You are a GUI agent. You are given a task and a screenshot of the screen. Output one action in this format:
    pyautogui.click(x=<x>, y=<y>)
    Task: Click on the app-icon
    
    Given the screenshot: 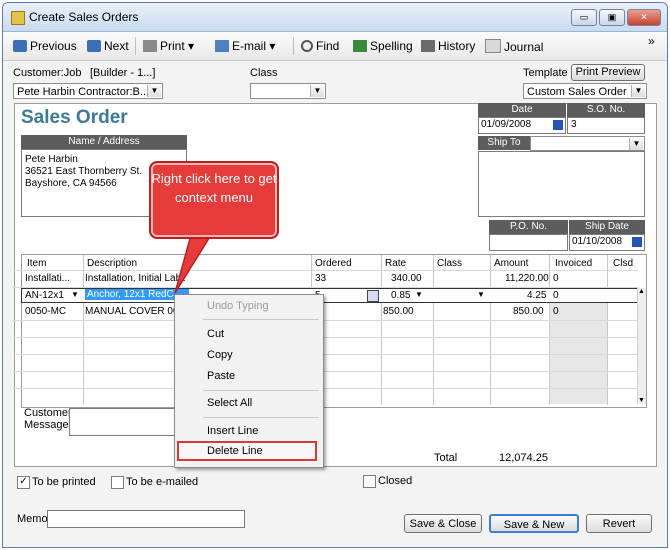 What is the action you would take?
    pyautogui.click(x=18, y=18)
    